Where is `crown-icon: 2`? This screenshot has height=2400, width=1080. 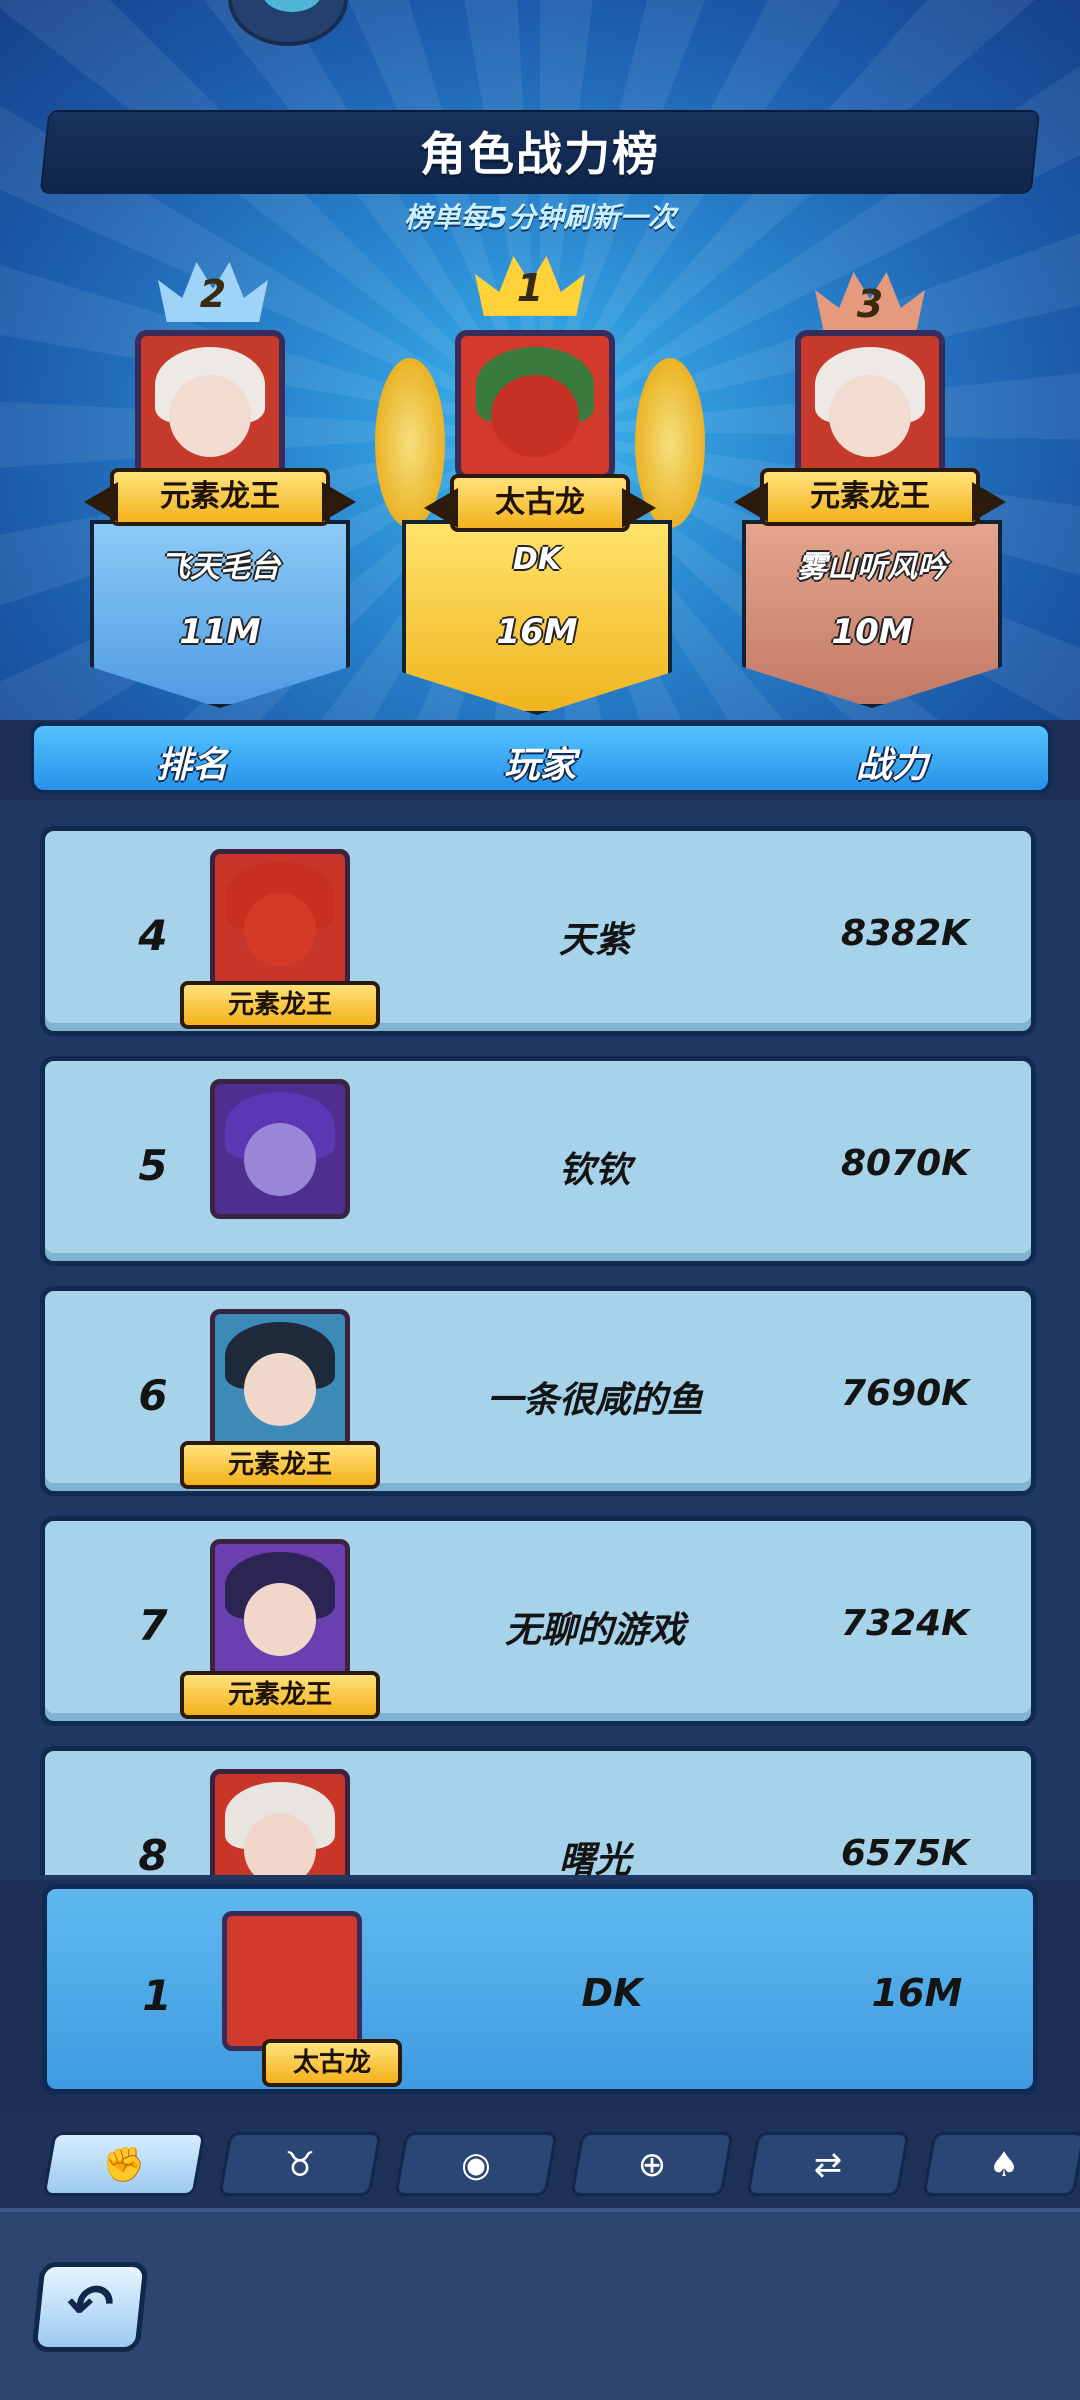 crown-icon: 2 is located at coordinates (213, 287).